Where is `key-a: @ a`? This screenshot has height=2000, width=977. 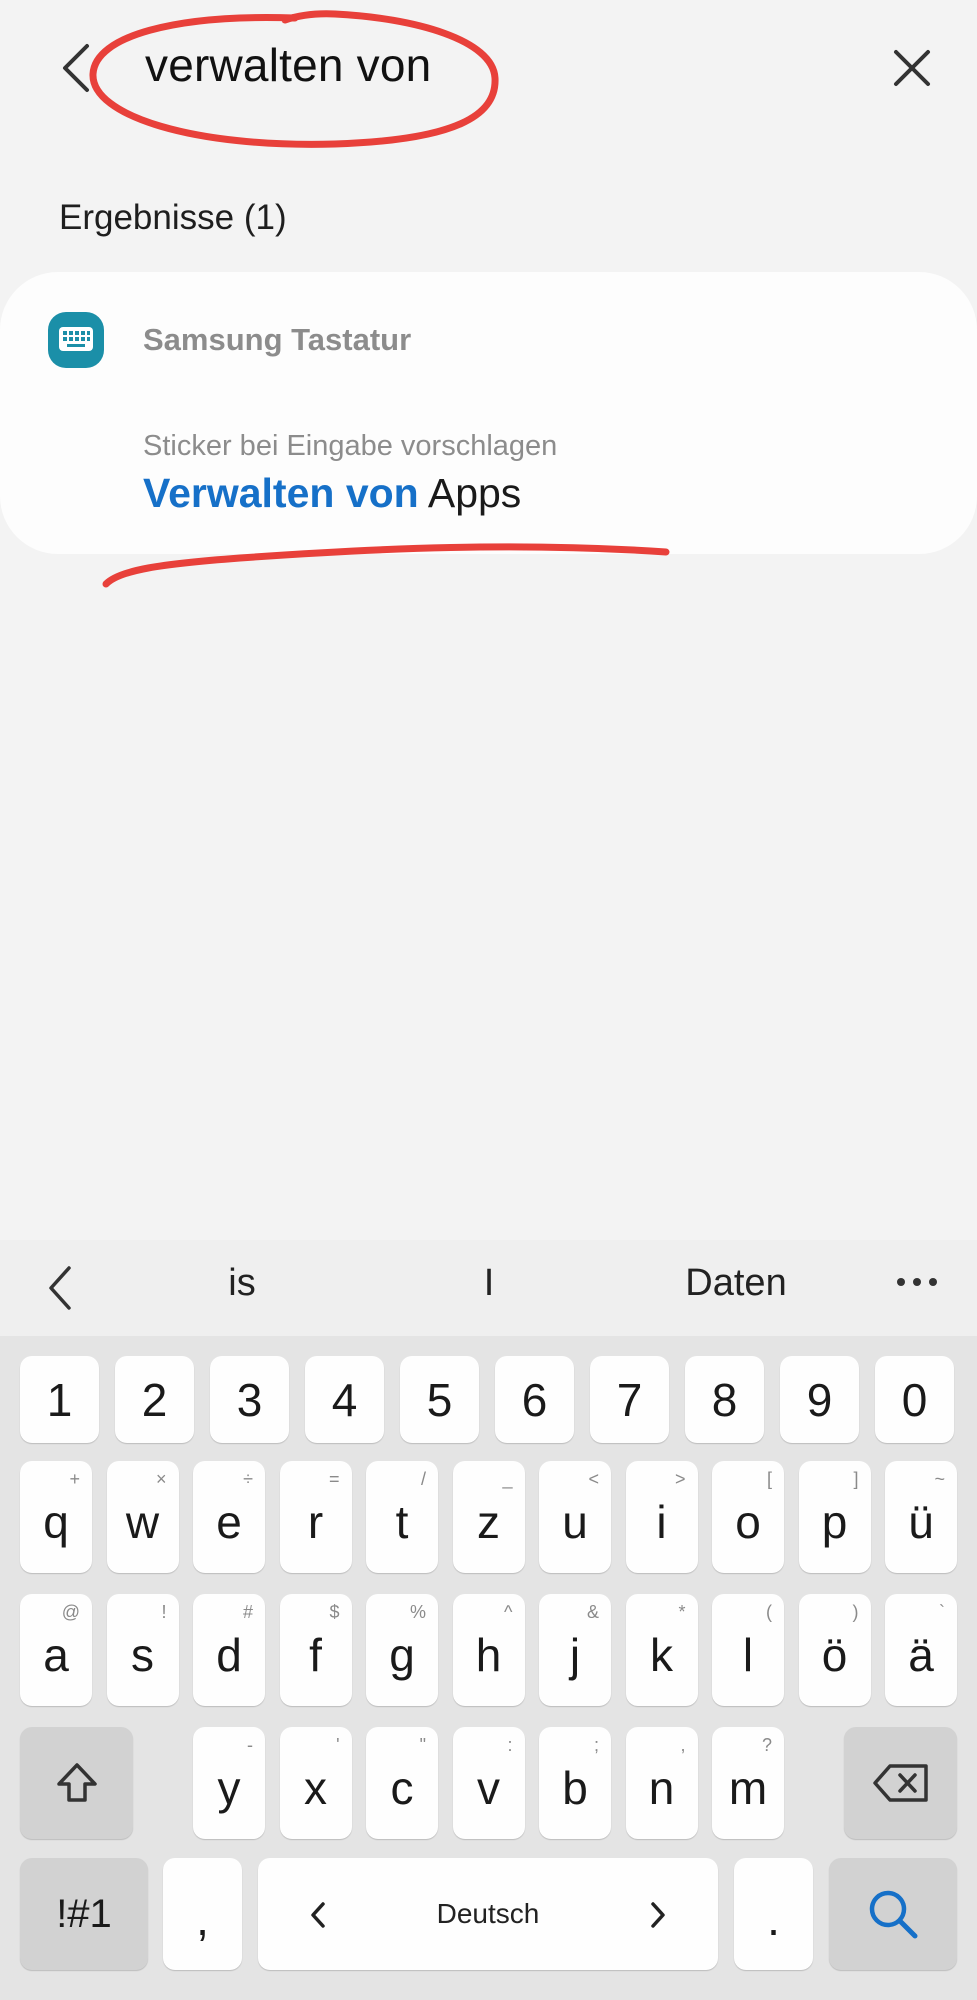
key-a: @ a is located at coordinates (56, 1650).